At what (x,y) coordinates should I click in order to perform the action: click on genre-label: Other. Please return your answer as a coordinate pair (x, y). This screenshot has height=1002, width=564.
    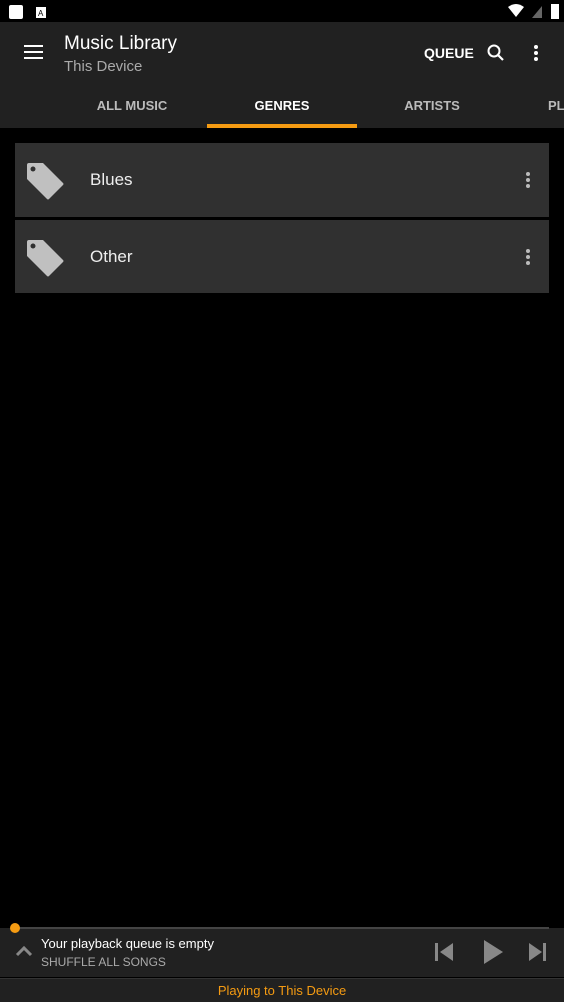
    Looking at the image, I should click on (111, 256).